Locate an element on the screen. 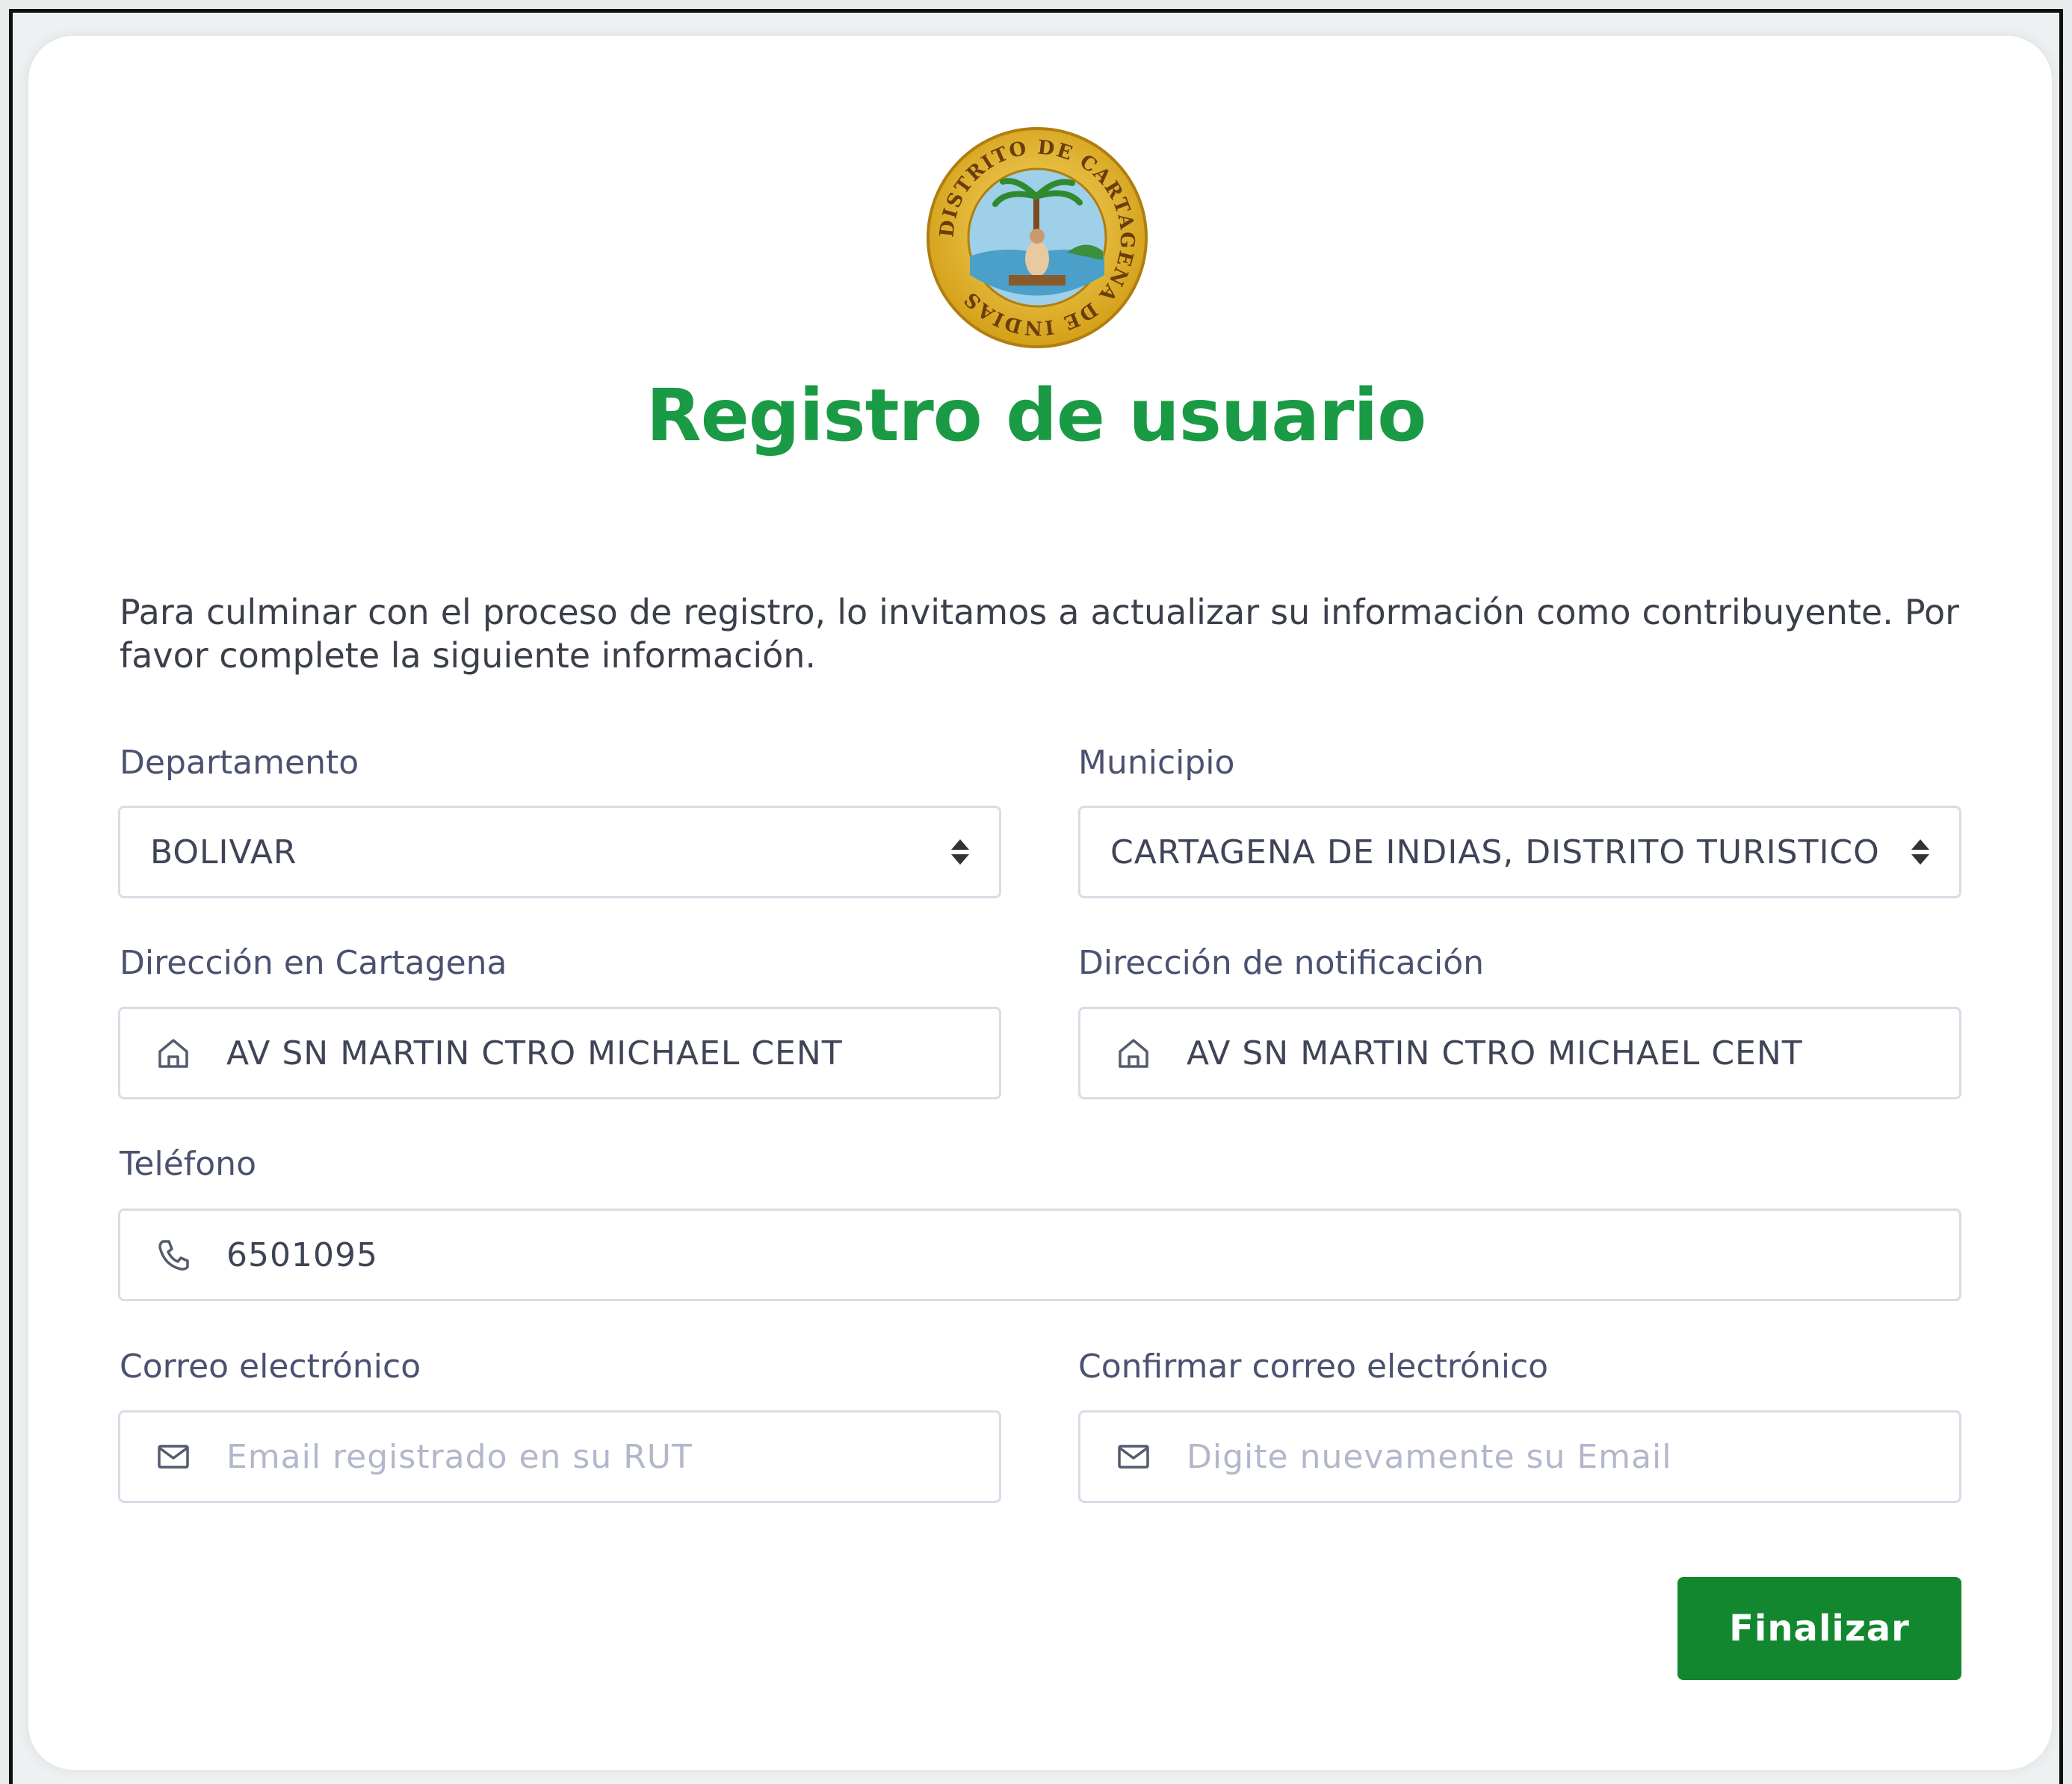 This screenshot has width=2072, height=1784. municipio-select: CARTAGENA DE INDIAS, DISTRITO TURISTICO is located at coordinates (1519, 852).